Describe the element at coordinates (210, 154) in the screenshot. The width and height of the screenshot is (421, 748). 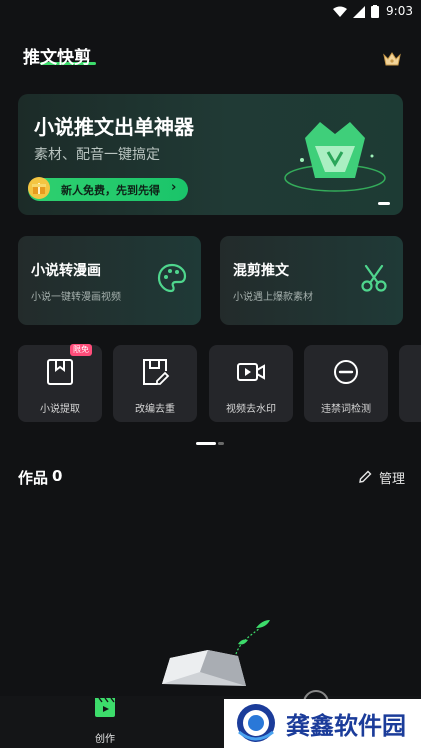
I see `promo-banner: 小说推文出单神器 素材、配音一键搞定 新人免费，先到先得 ›` at that location.